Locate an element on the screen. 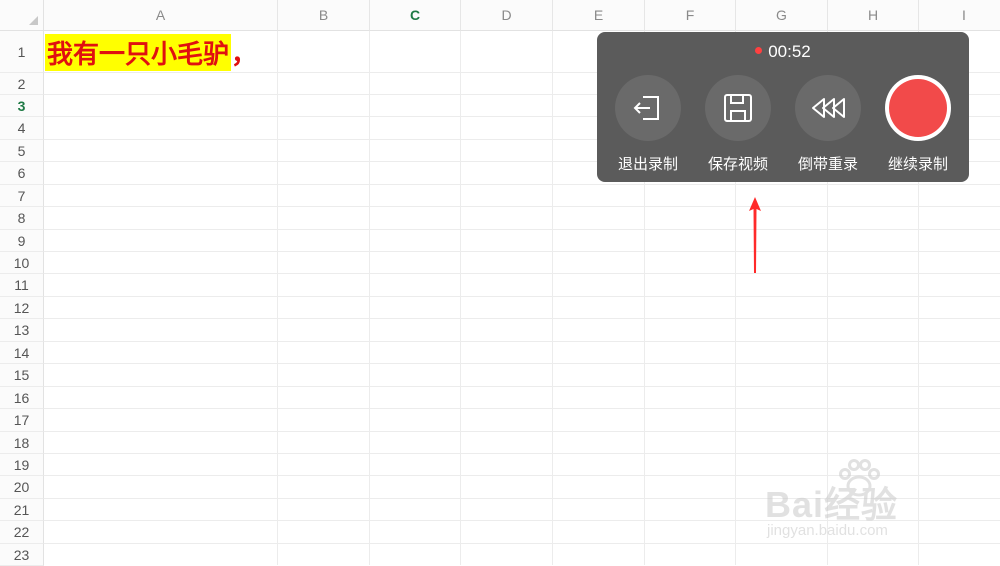  recording-dot-icon is located at coordinates (759, 51).